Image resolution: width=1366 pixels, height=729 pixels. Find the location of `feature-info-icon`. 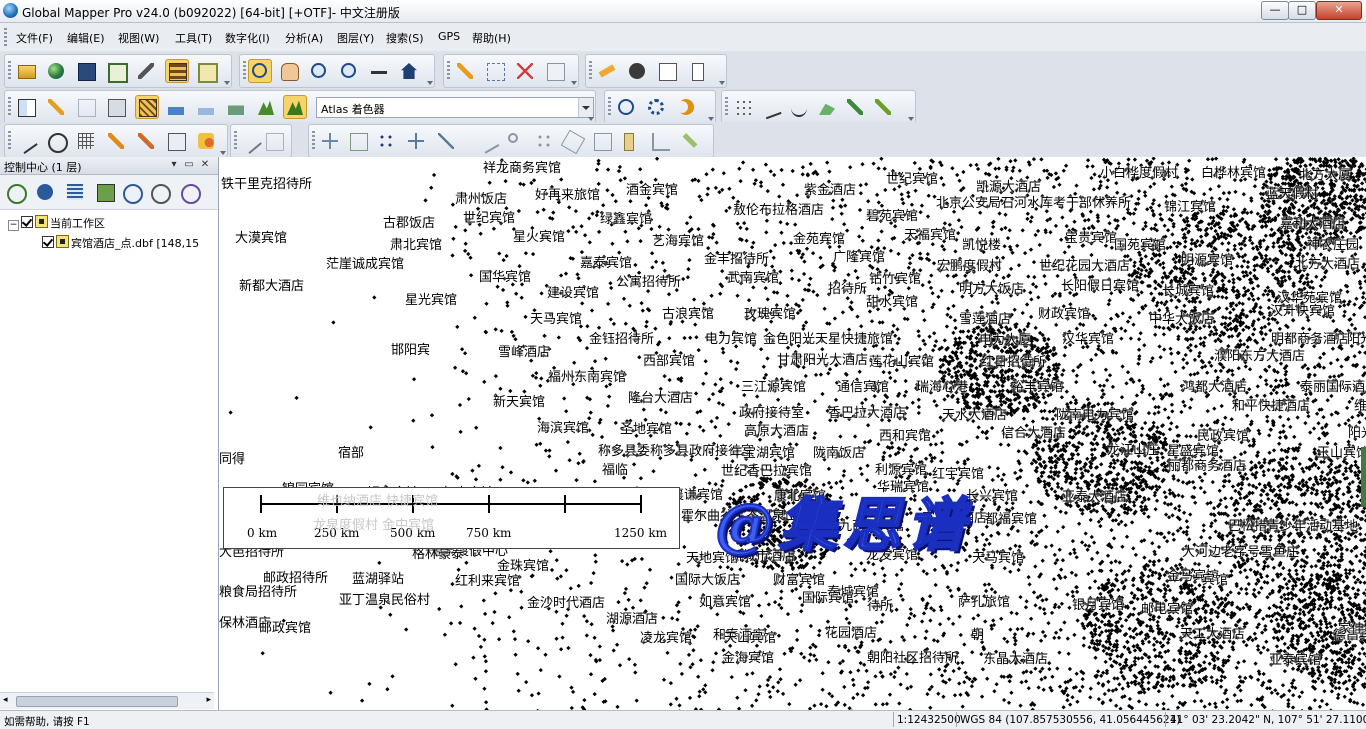

feature-info-icon is located at coordinates (555, 71).